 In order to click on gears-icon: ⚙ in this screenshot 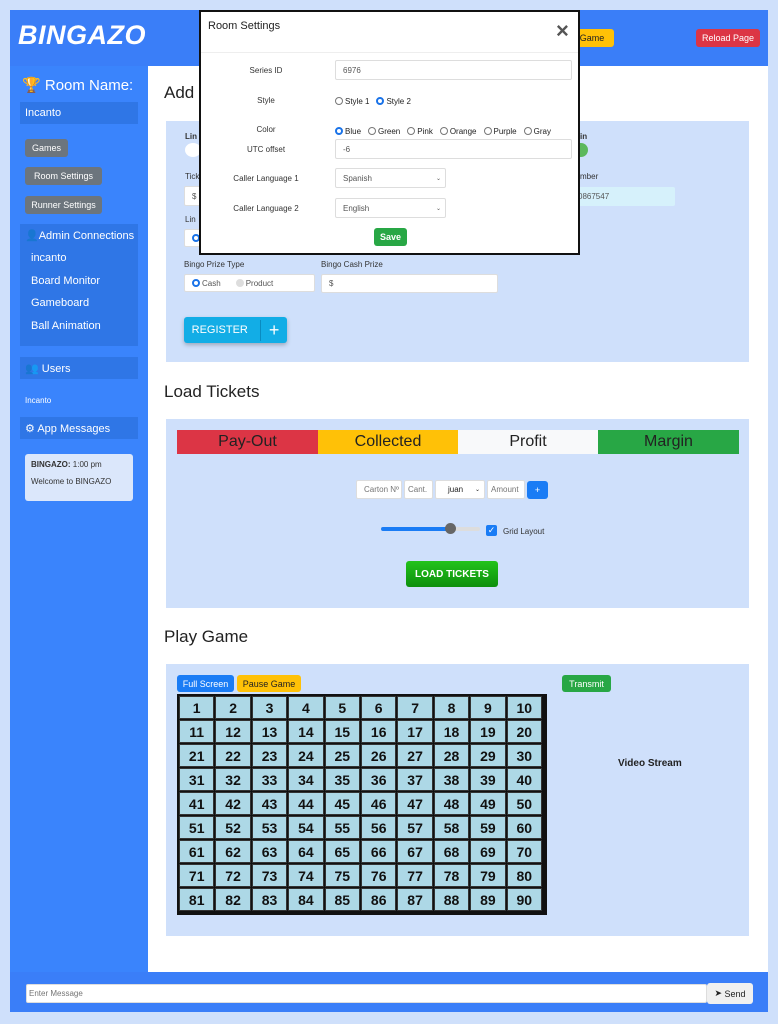, I will do `click(30, 429)`.